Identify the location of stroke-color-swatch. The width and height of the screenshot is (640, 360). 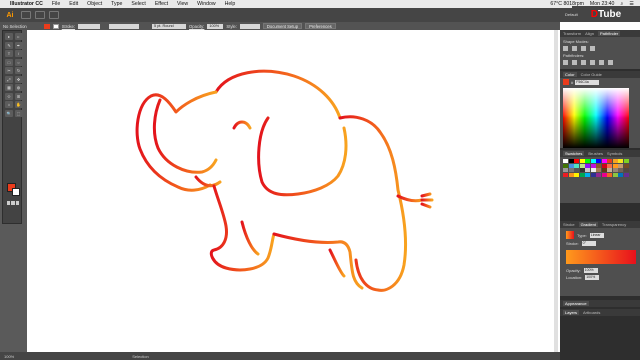
(16, 192).